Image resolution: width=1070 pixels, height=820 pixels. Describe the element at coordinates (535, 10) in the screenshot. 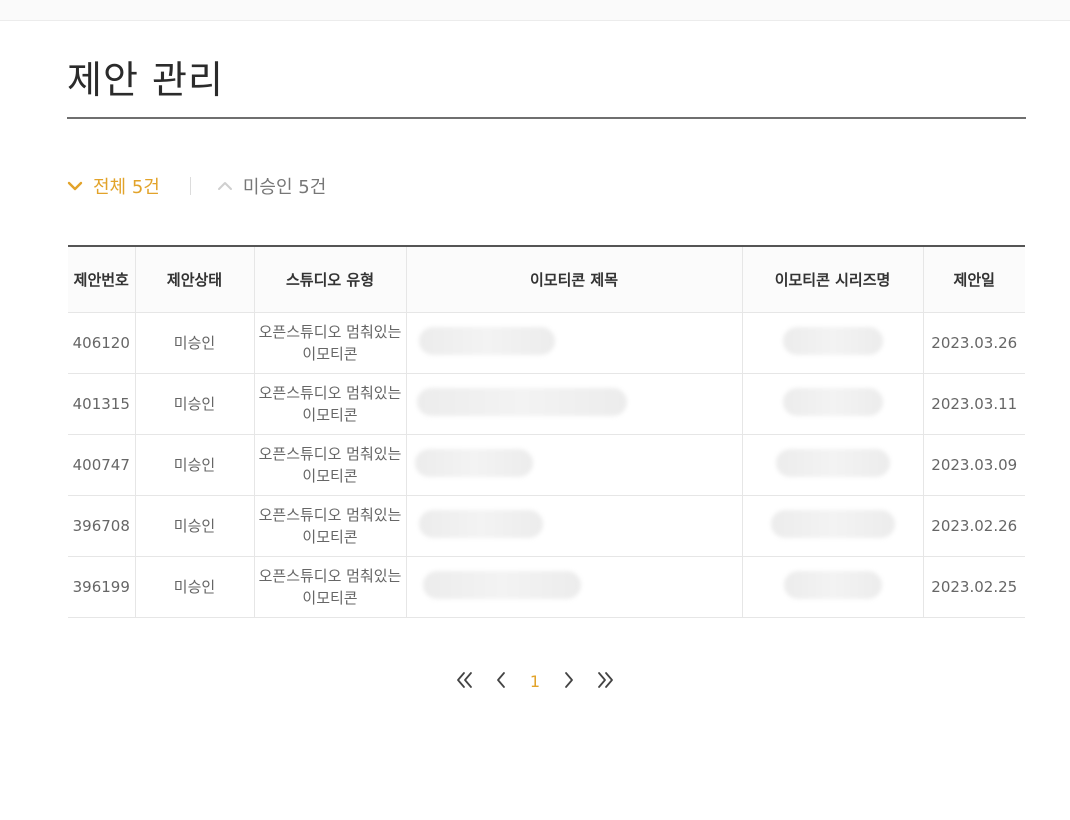

I see `top-bar` at that location.